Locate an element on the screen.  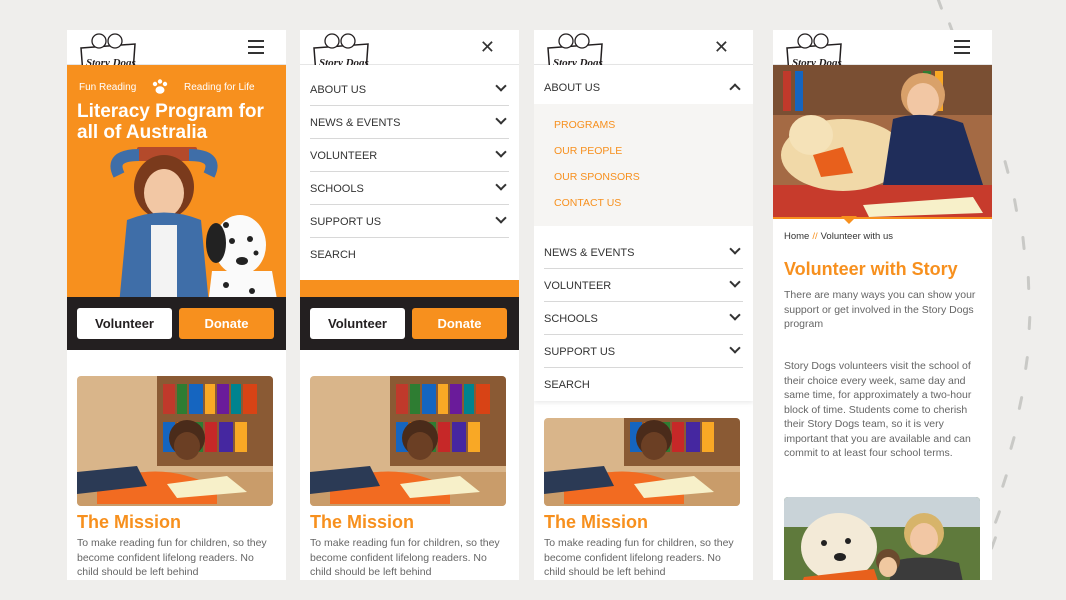
page-title: Volunteer with Story is located at coordinates (871, 269).